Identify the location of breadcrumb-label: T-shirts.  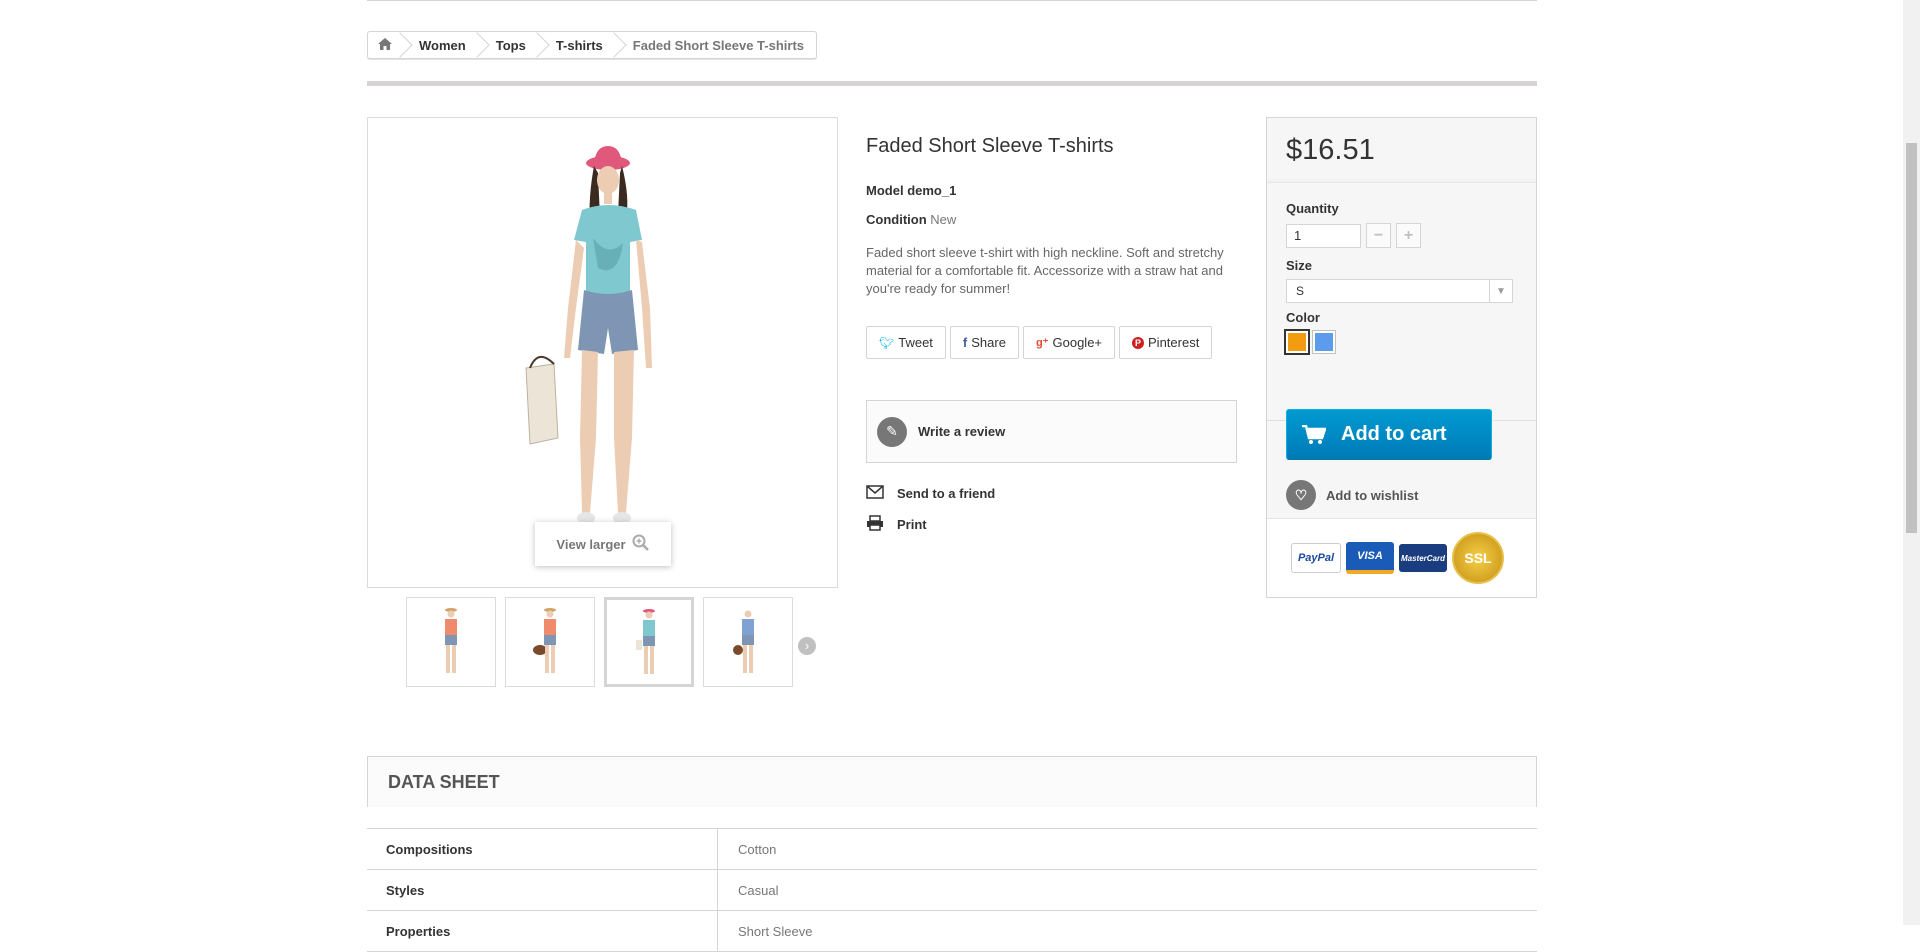
(579, 45).